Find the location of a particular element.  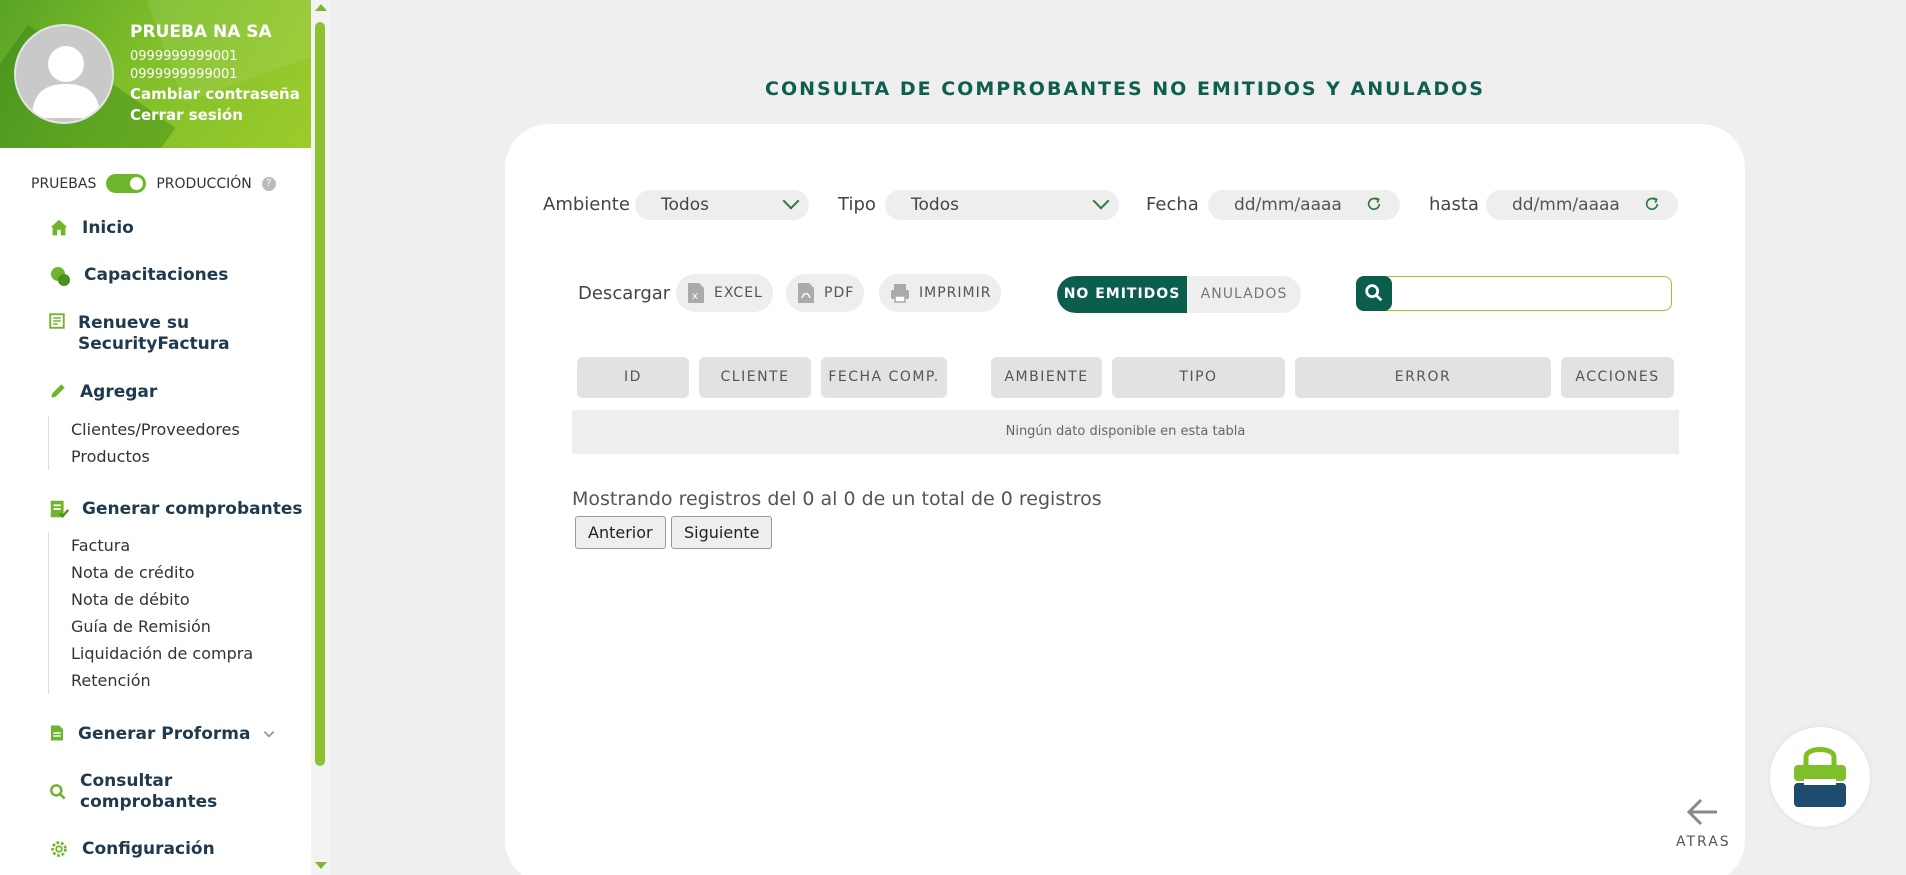

fecha-desde-input: dd/mm/aaaa is located at coordinates (1304, 205).